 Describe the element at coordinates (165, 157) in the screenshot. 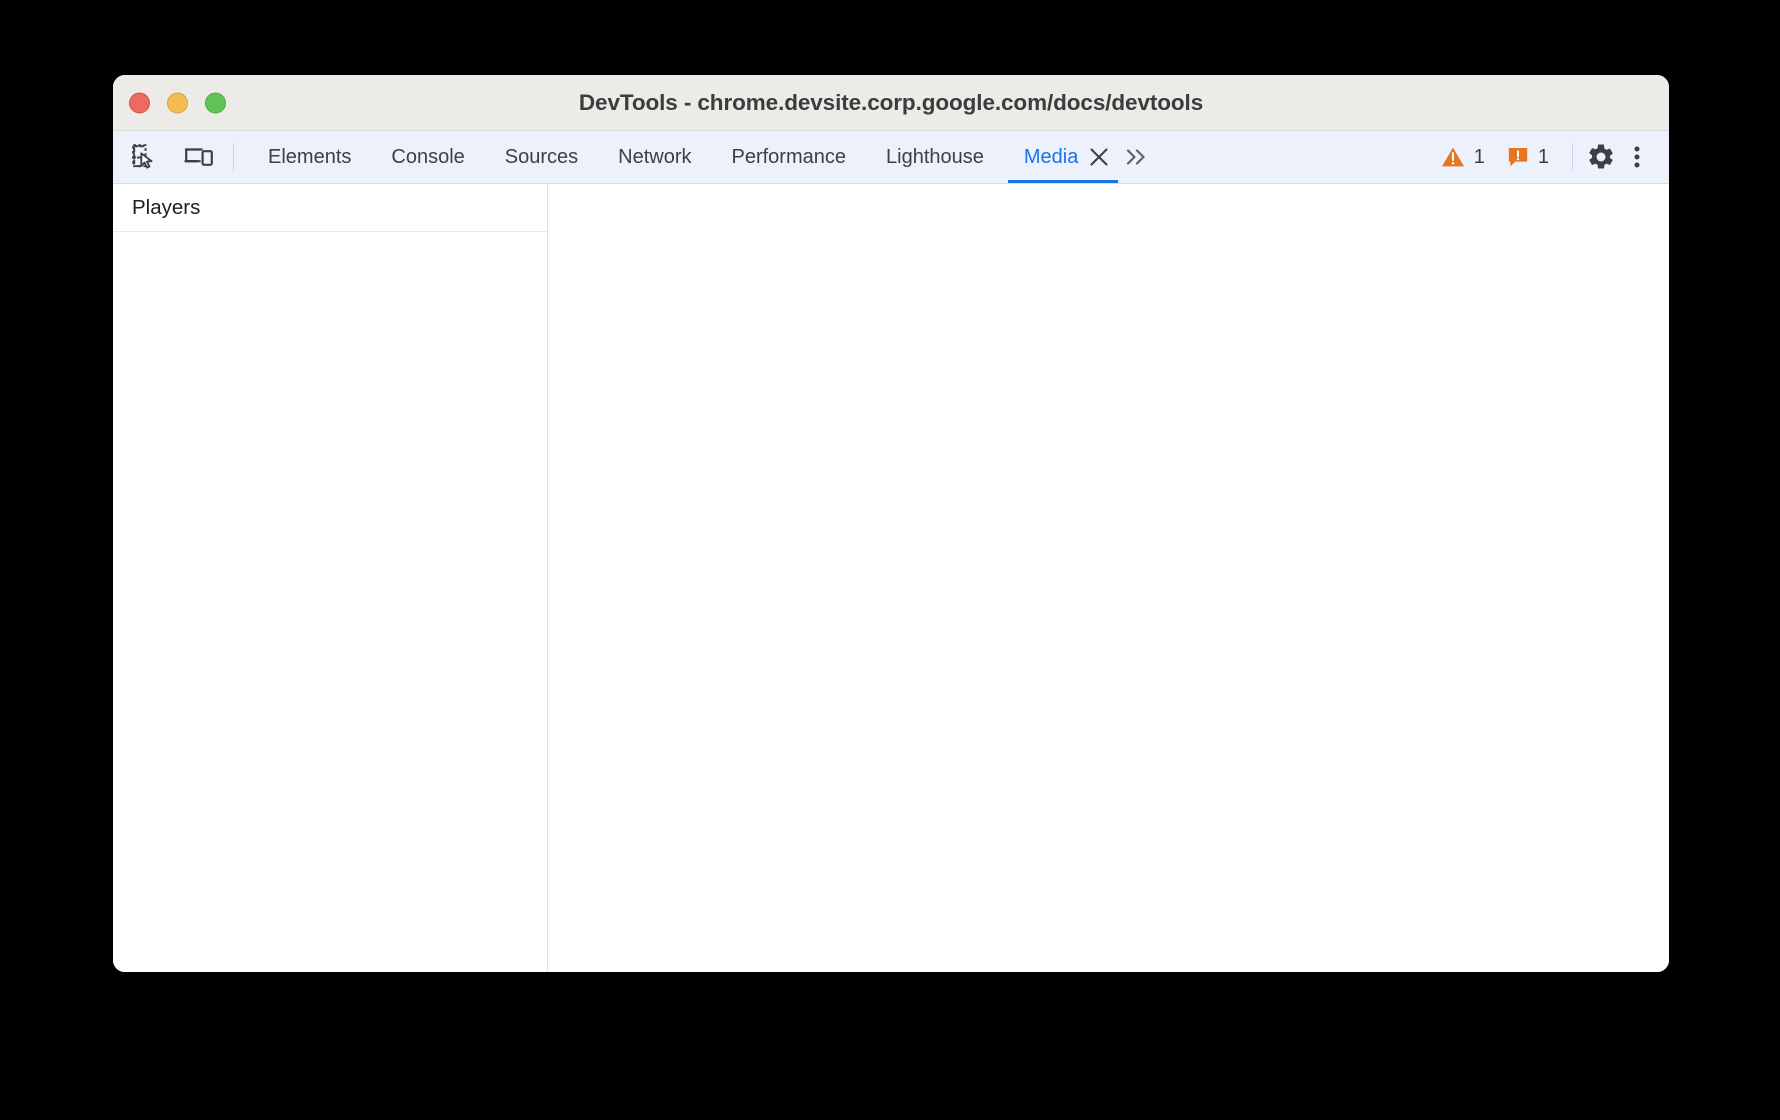

I see `toolbar-left-icons` at that location.